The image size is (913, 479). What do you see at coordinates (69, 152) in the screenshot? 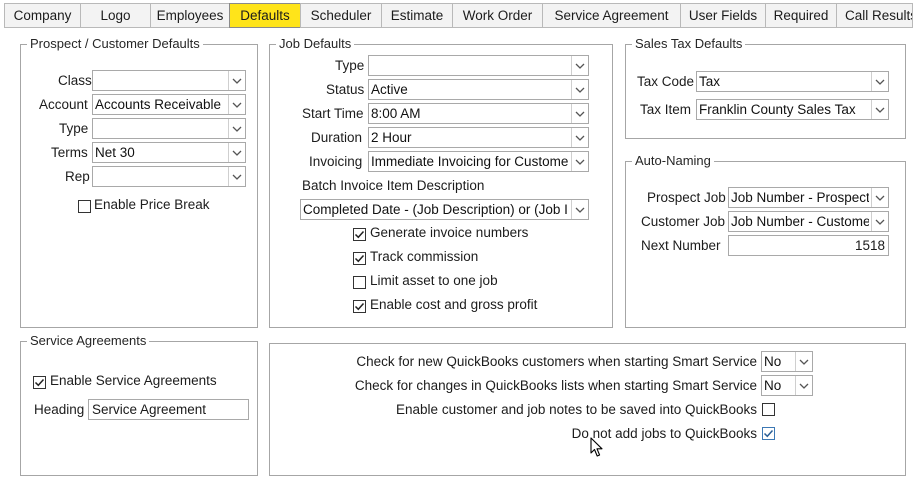
I see `terms-label: Terms` at bounding box center [69, 152].